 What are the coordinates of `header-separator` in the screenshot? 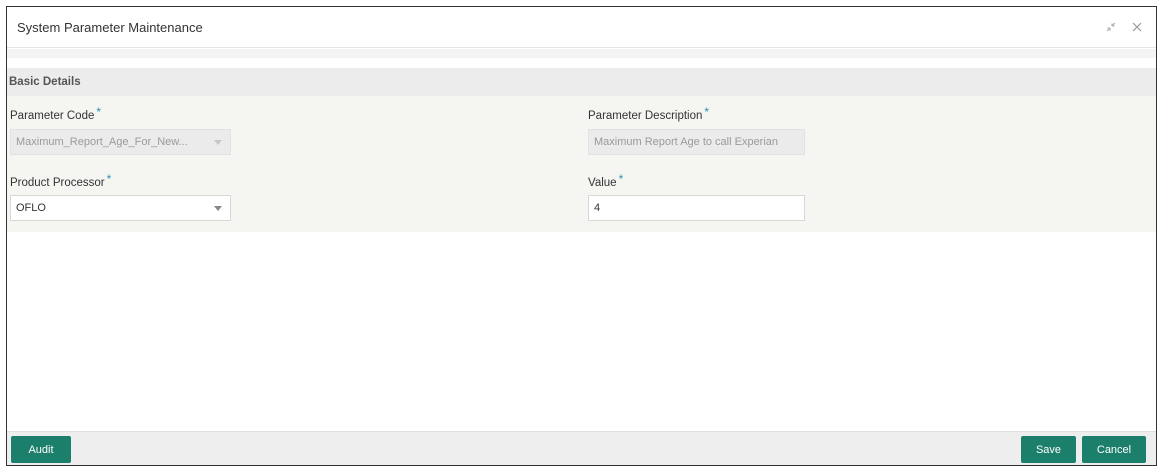 It's located at (581, 53).